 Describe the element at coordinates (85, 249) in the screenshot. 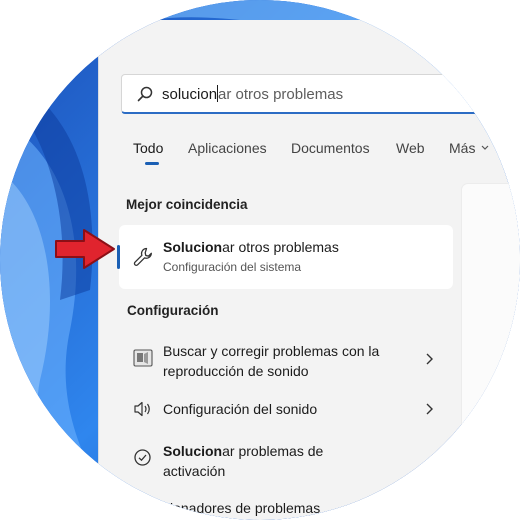

I see `red-pointer-arrow` at that location.